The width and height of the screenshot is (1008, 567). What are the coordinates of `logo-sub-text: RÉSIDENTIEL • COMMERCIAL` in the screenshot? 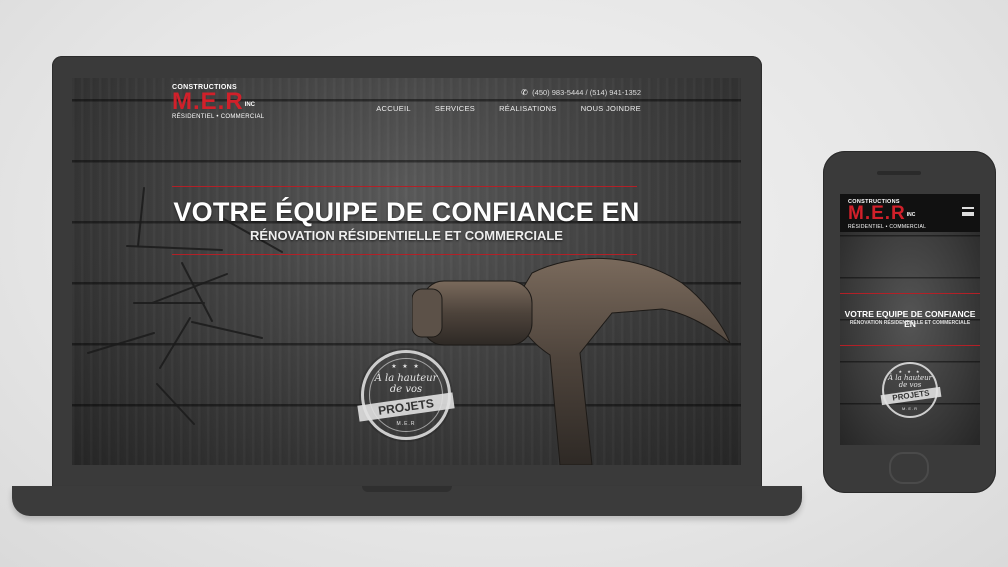 It's located at (218, 117).